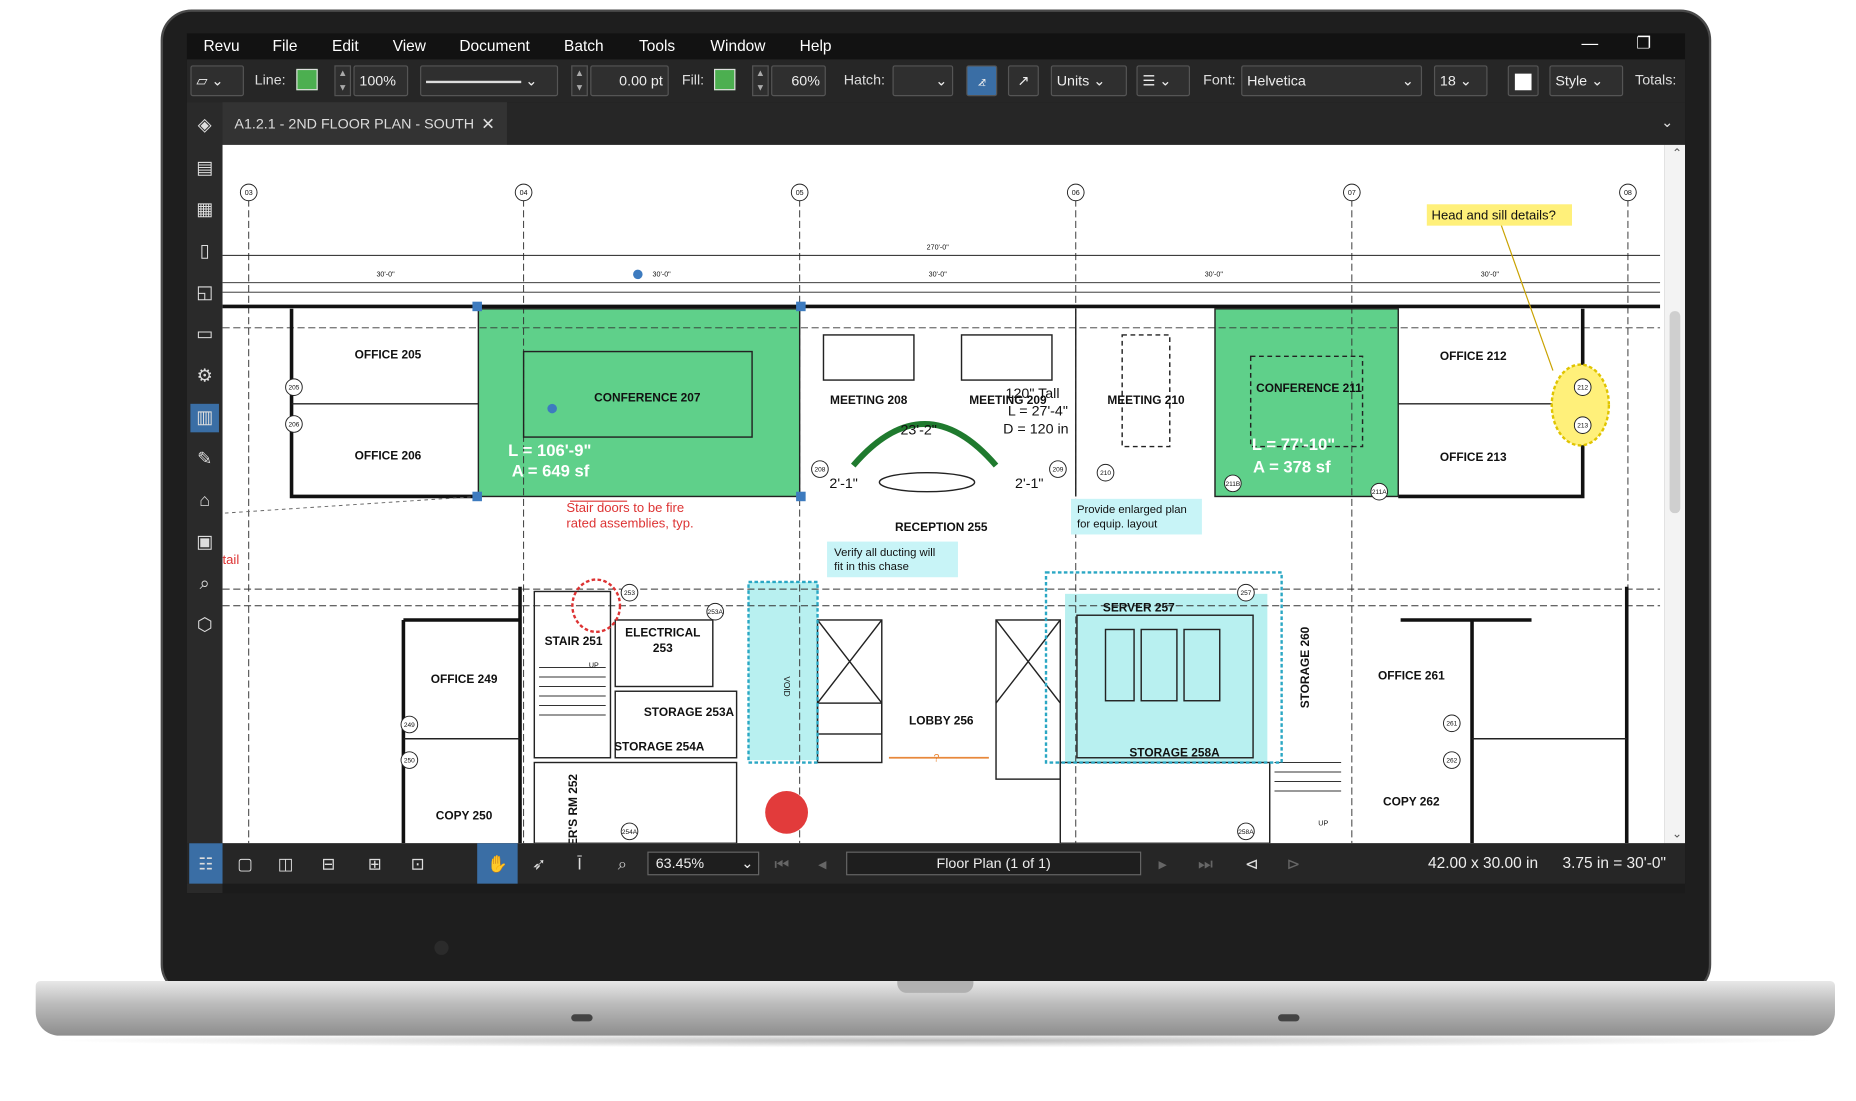 The width and height of the screenshot is (1856, 1101). I want to click on scroll-down-icon: ⌄, so click(1677, 834).